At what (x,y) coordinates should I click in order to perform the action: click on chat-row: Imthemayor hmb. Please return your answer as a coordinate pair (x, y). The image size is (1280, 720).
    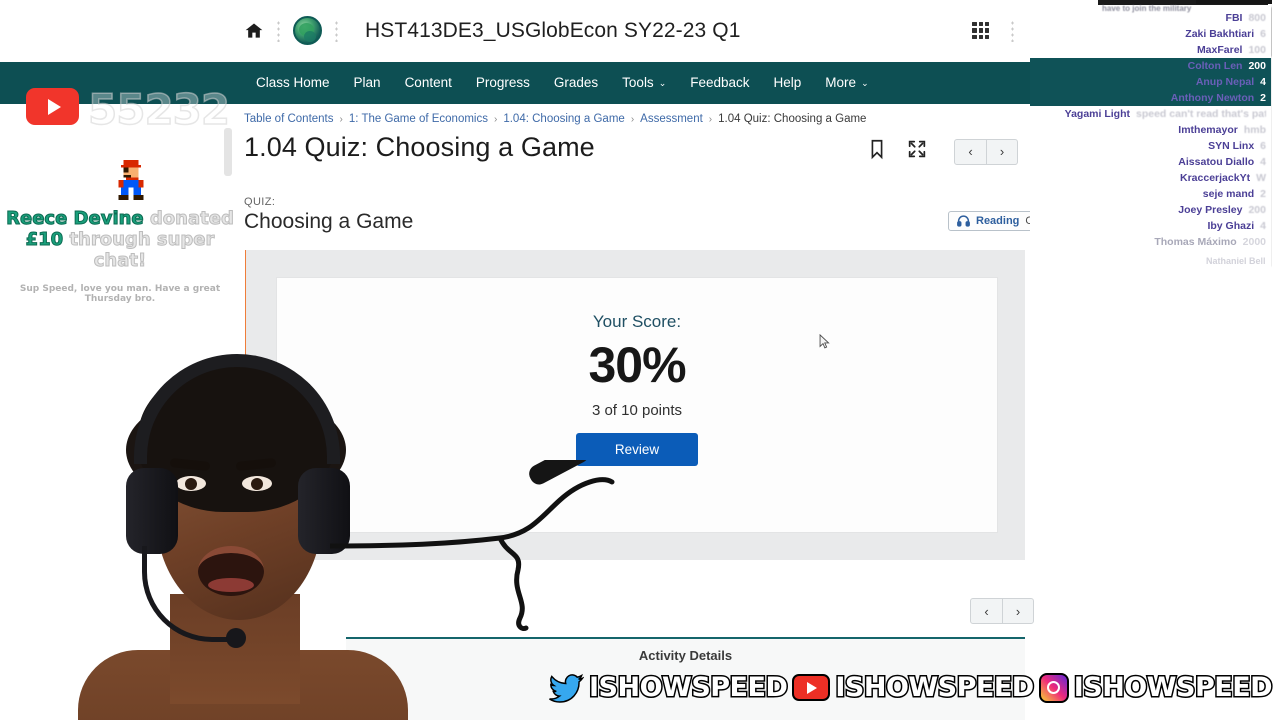
    Looking at the image, I should click on (1222, 130).